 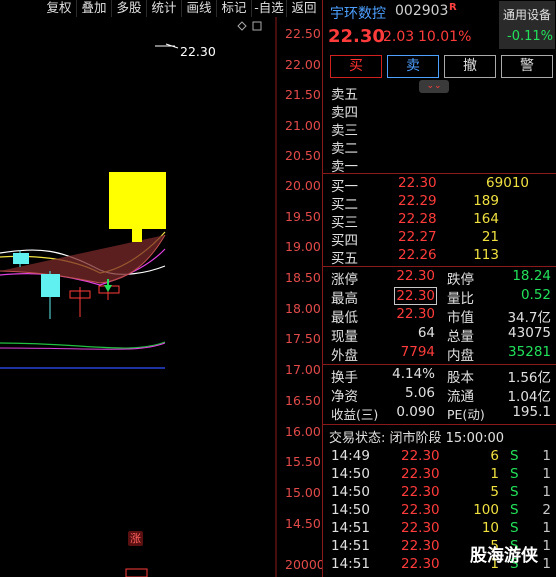 I want to click on buy-level-price: 22.29, so click(x=417, y=201).